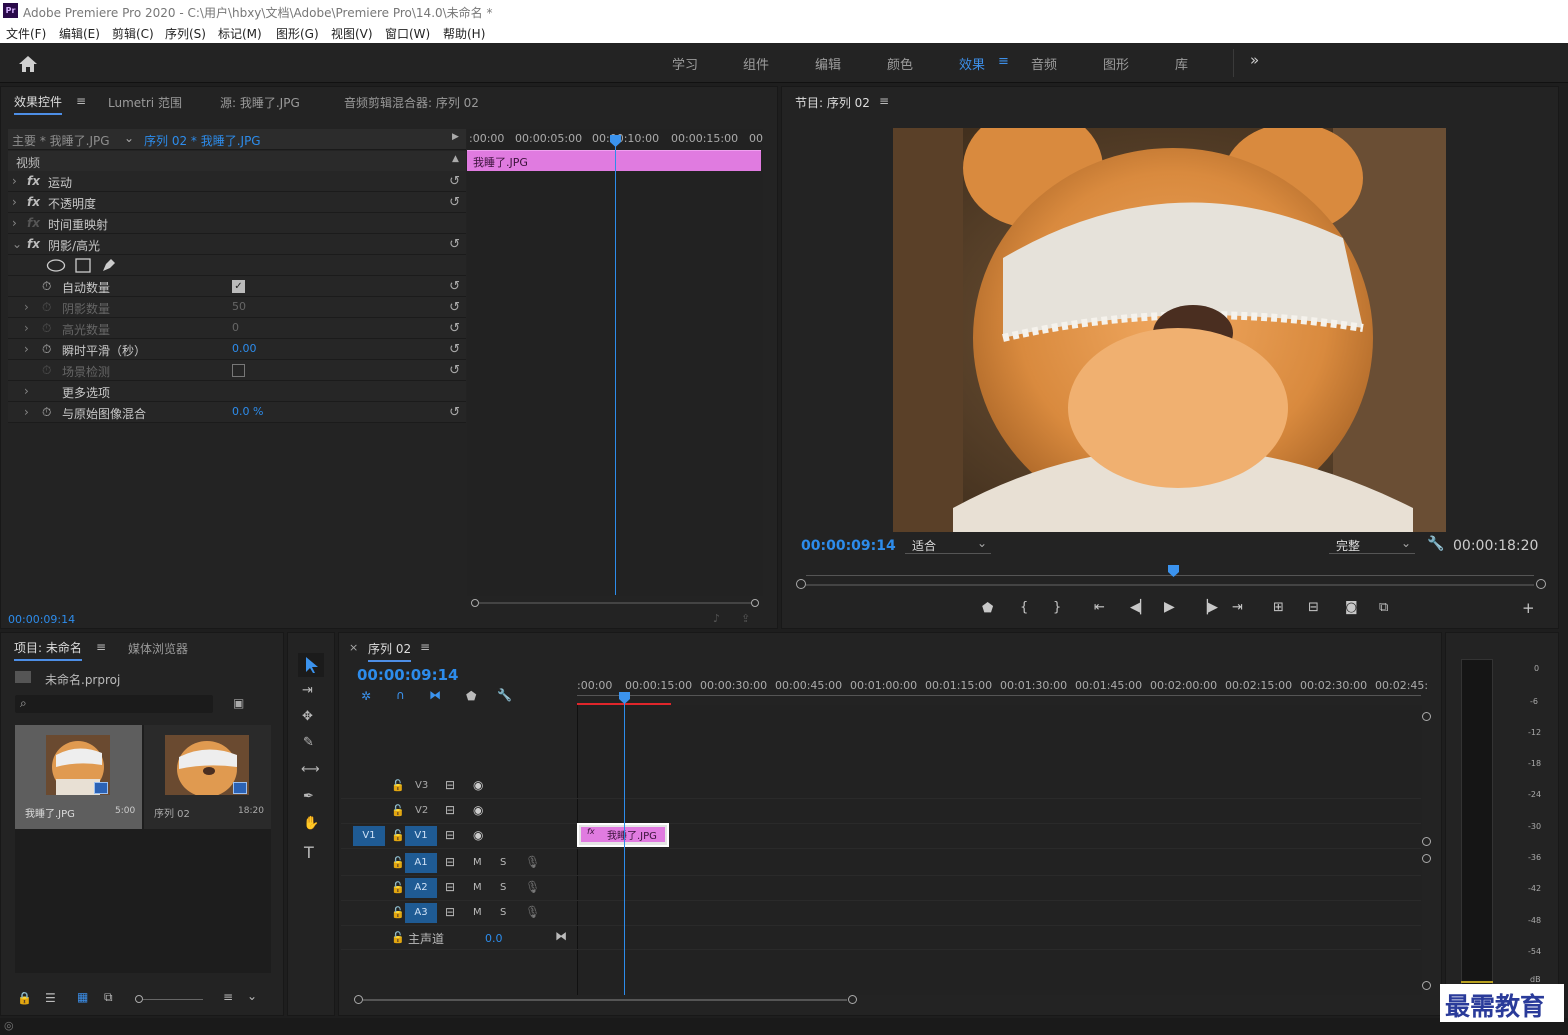 Image resolution: width=1568 pixels, height=1035 pixels. What do you see at coordinates (108, 997) in the screenshot?
I see `freeform-view-icon: ⧉` at bounding box center [108, 997].